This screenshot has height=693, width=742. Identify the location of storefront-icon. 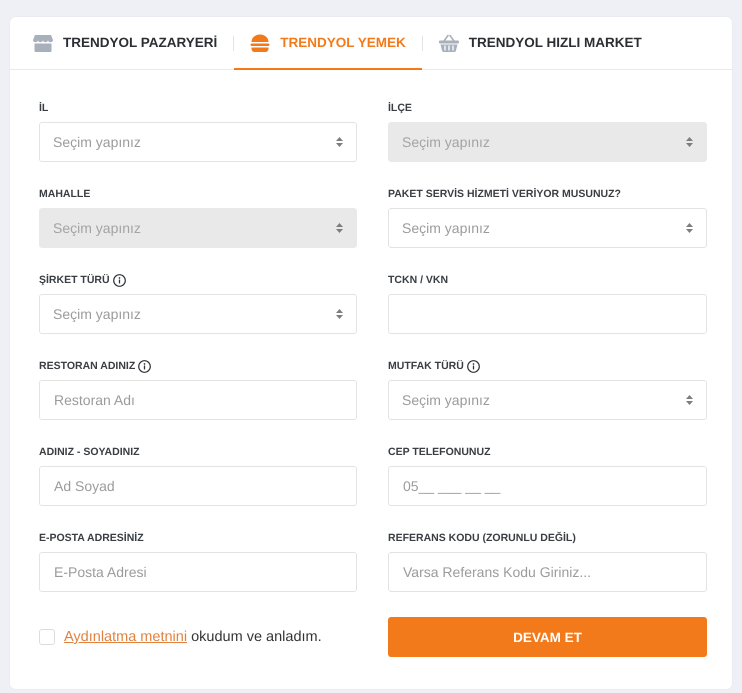
(43, 43).